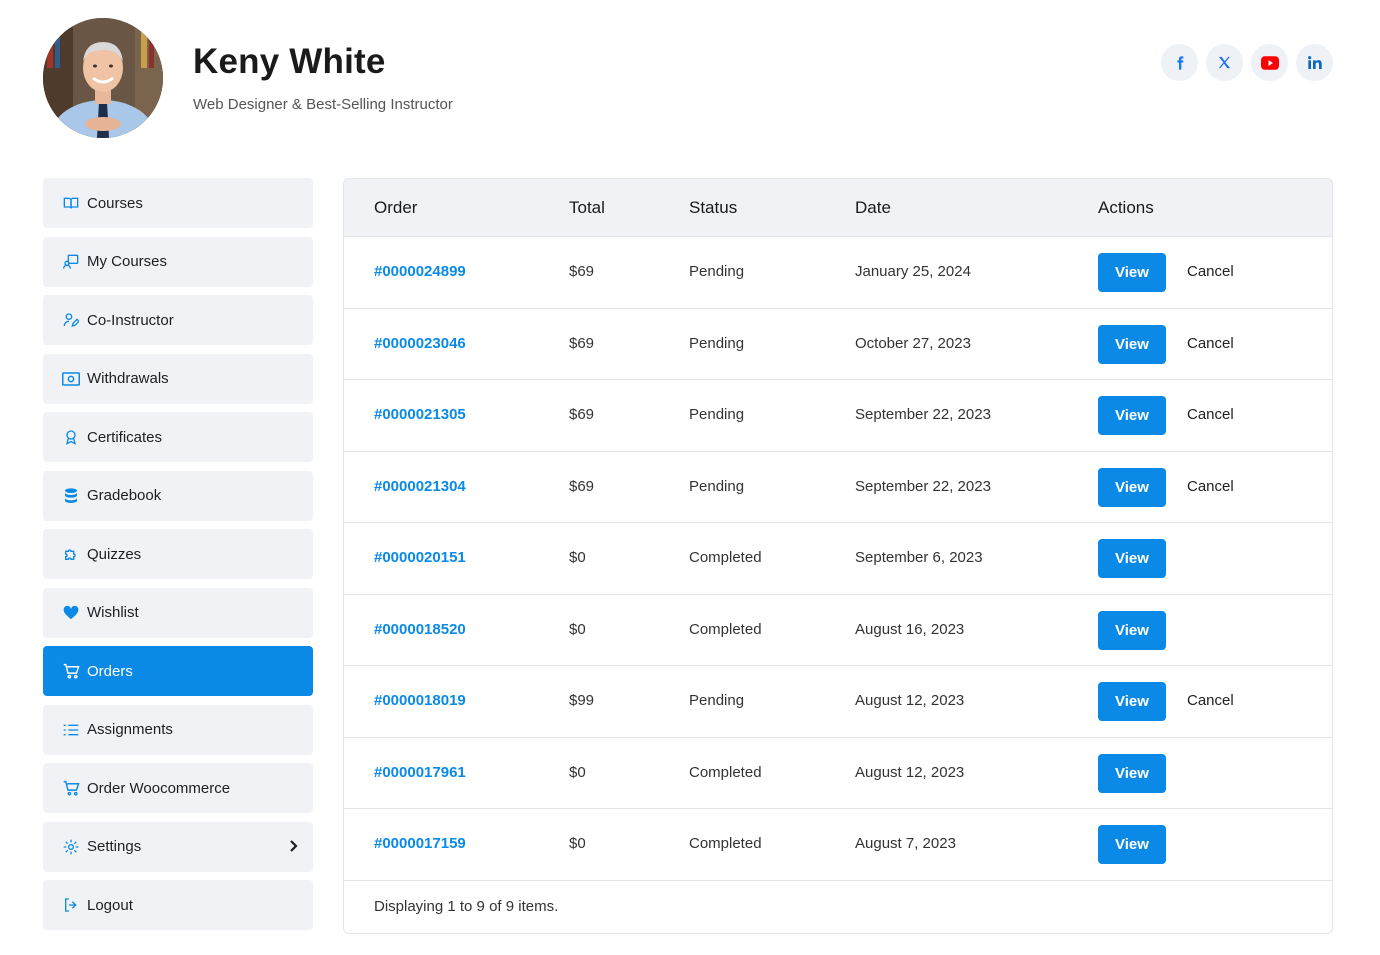 The height and width of the screenshot is (955, 1380). I want to click on order-link: #0000021305, so click(420, 414).